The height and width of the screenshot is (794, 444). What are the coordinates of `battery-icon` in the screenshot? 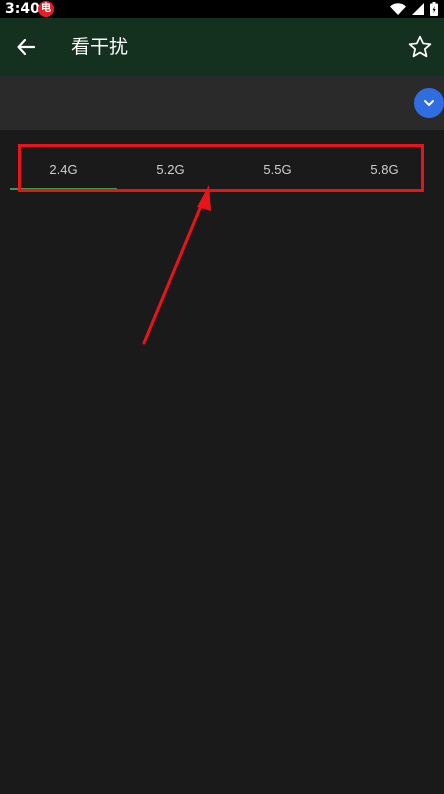 It's located at (434, 9).